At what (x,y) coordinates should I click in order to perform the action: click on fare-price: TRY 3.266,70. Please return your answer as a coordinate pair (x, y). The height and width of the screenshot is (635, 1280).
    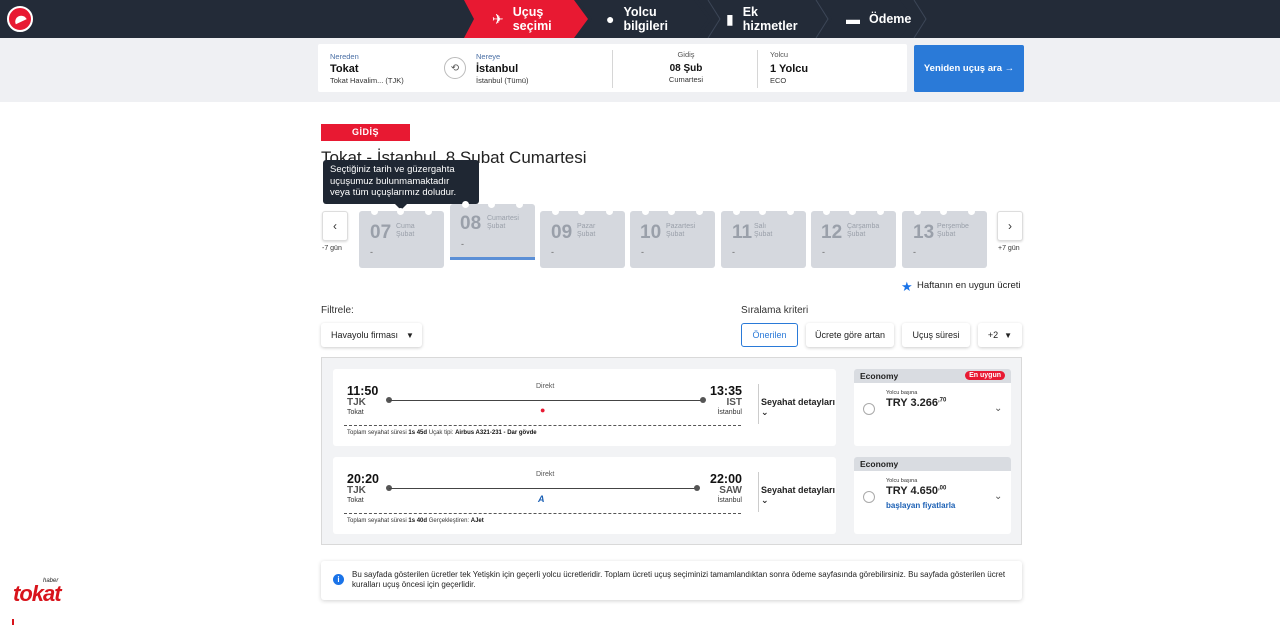
    Looking at the image, I should click on (916, 403).